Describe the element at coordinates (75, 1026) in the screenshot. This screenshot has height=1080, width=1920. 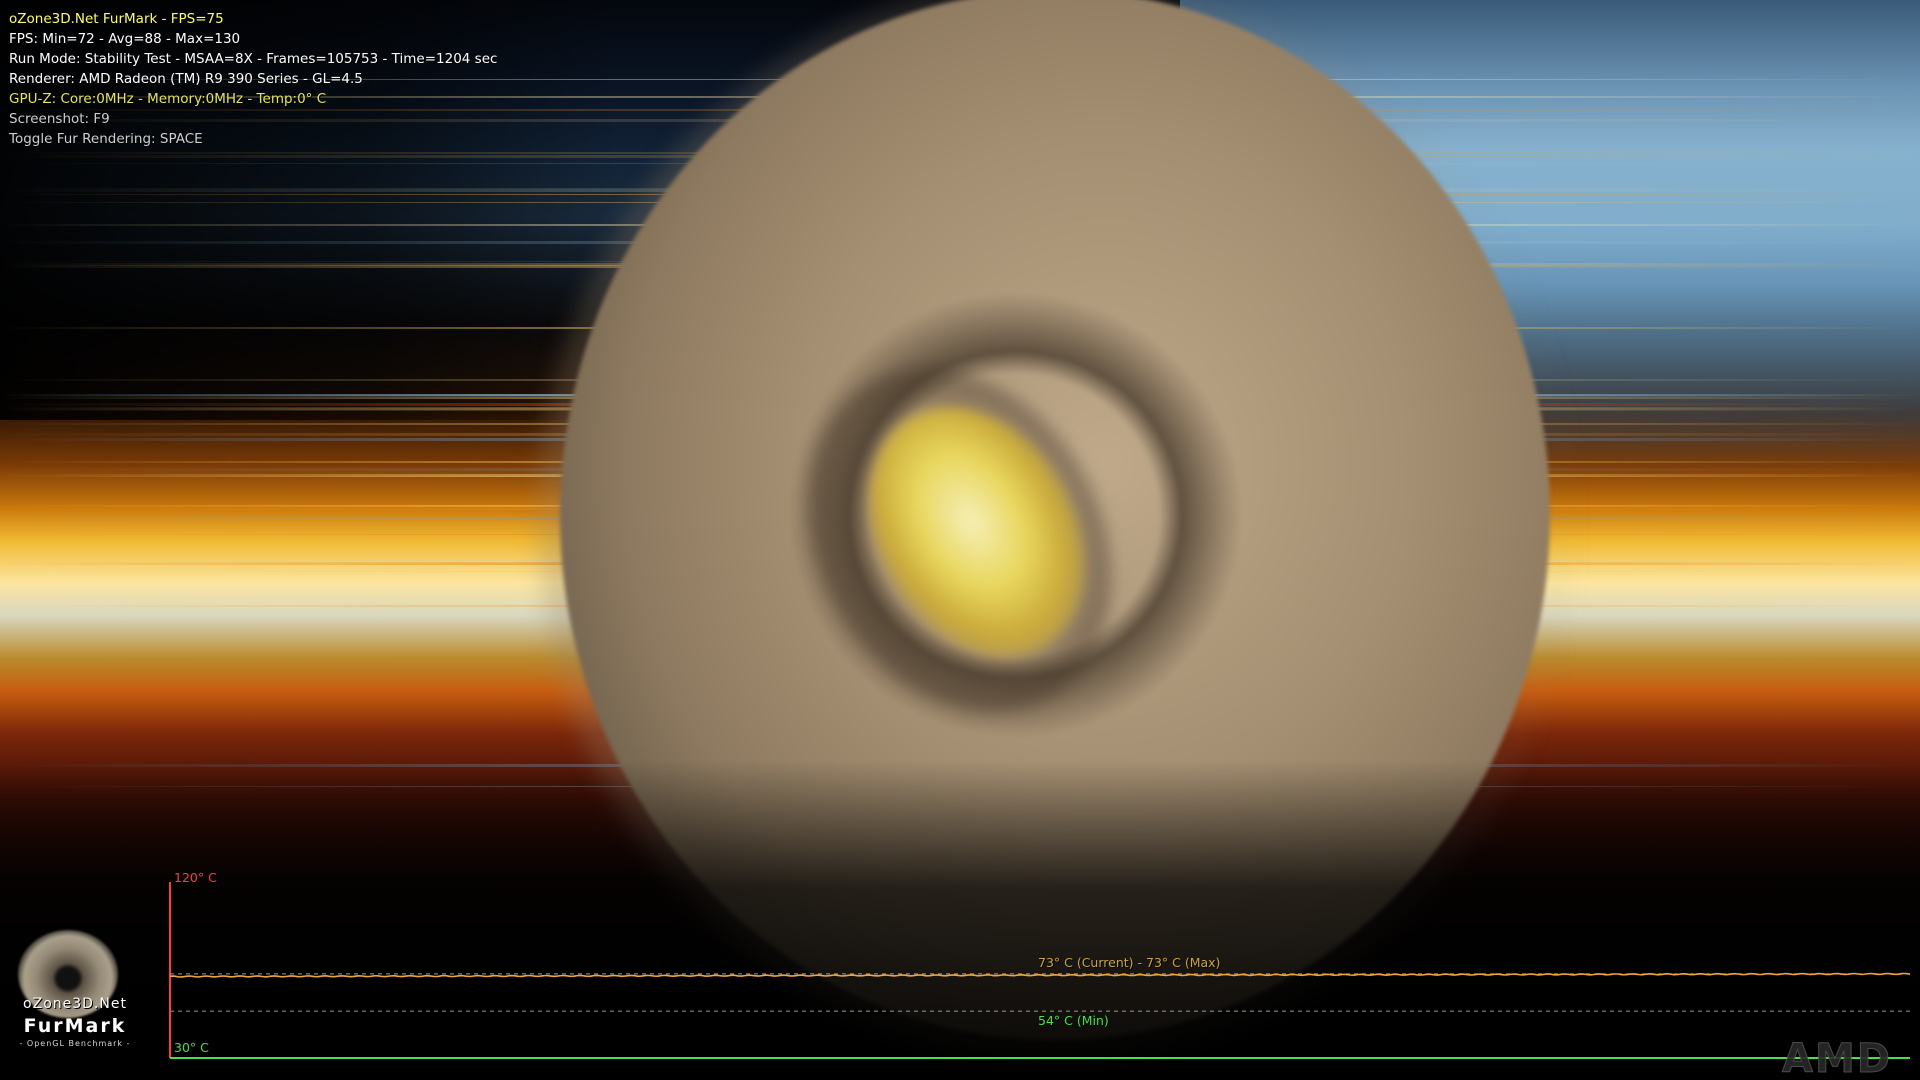
I see `logo-line2: FurMark` at that location.